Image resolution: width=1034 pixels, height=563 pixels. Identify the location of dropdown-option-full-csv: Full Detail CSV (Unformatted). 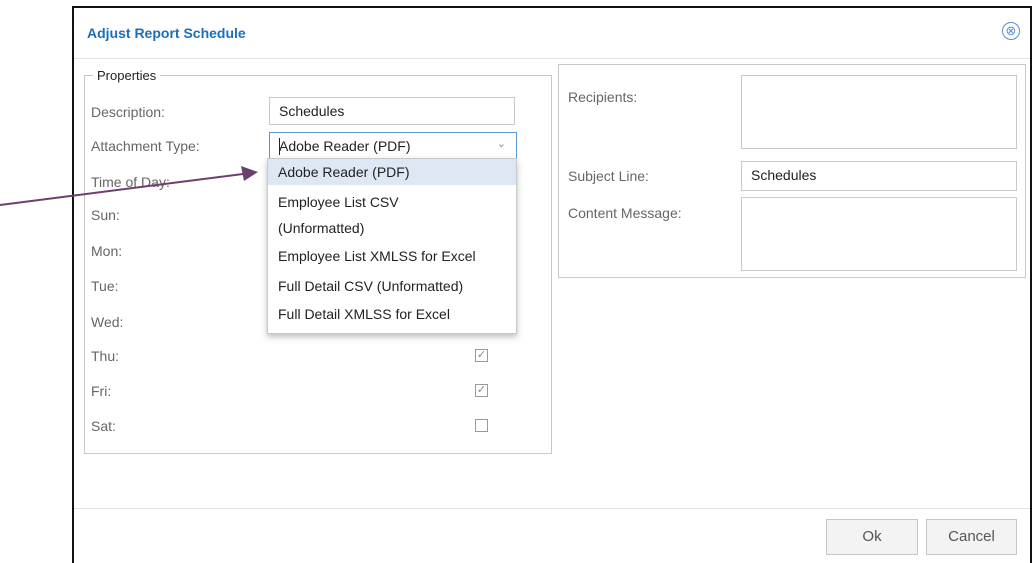
(392, 286).